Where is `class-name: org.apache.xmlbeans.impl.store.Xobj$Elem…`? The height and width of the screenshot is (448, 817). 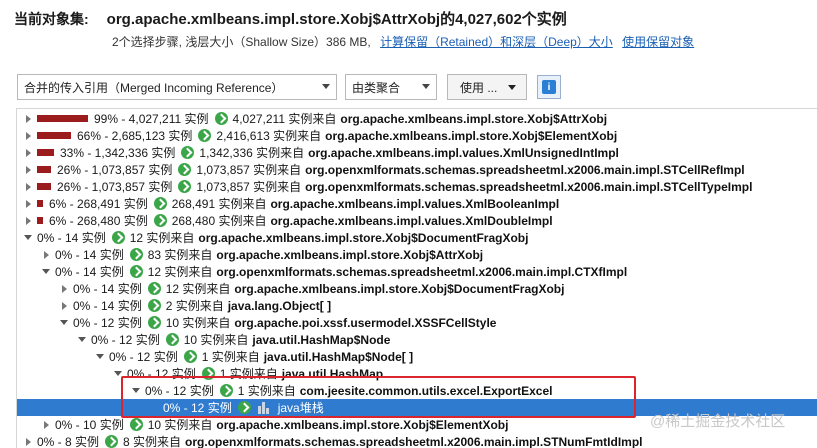
class-name: org.apache.xmlbeans.impl.store.Xobj$Elem… is located at coordinates (471, 135).